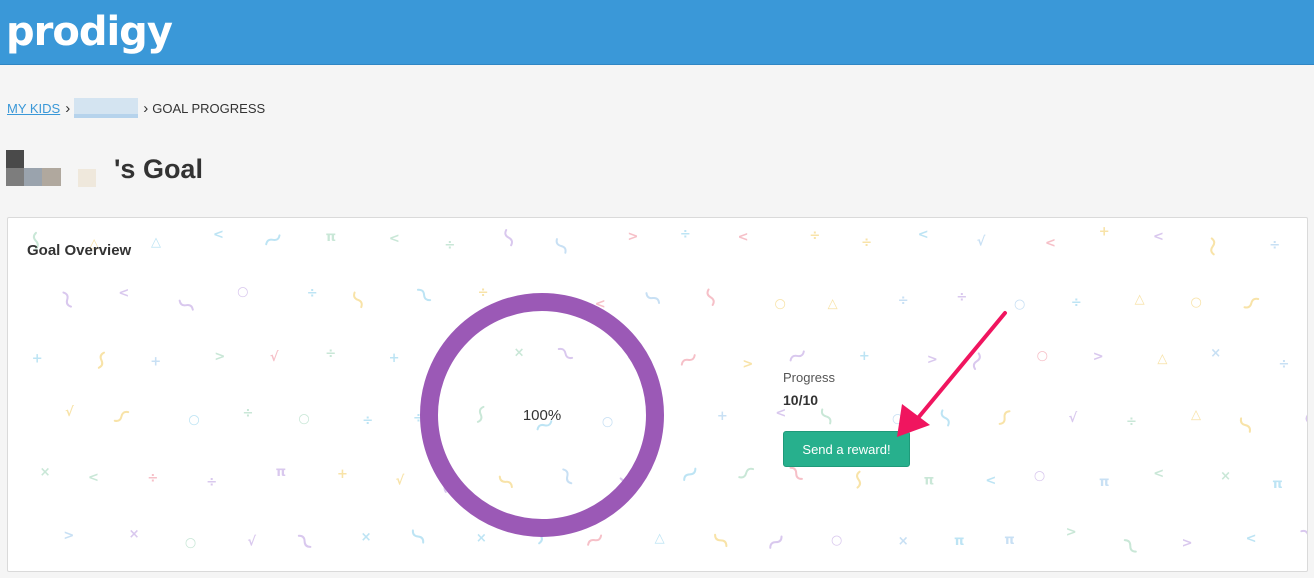  I want to click on progress-label: Progress, so click(809, 377).